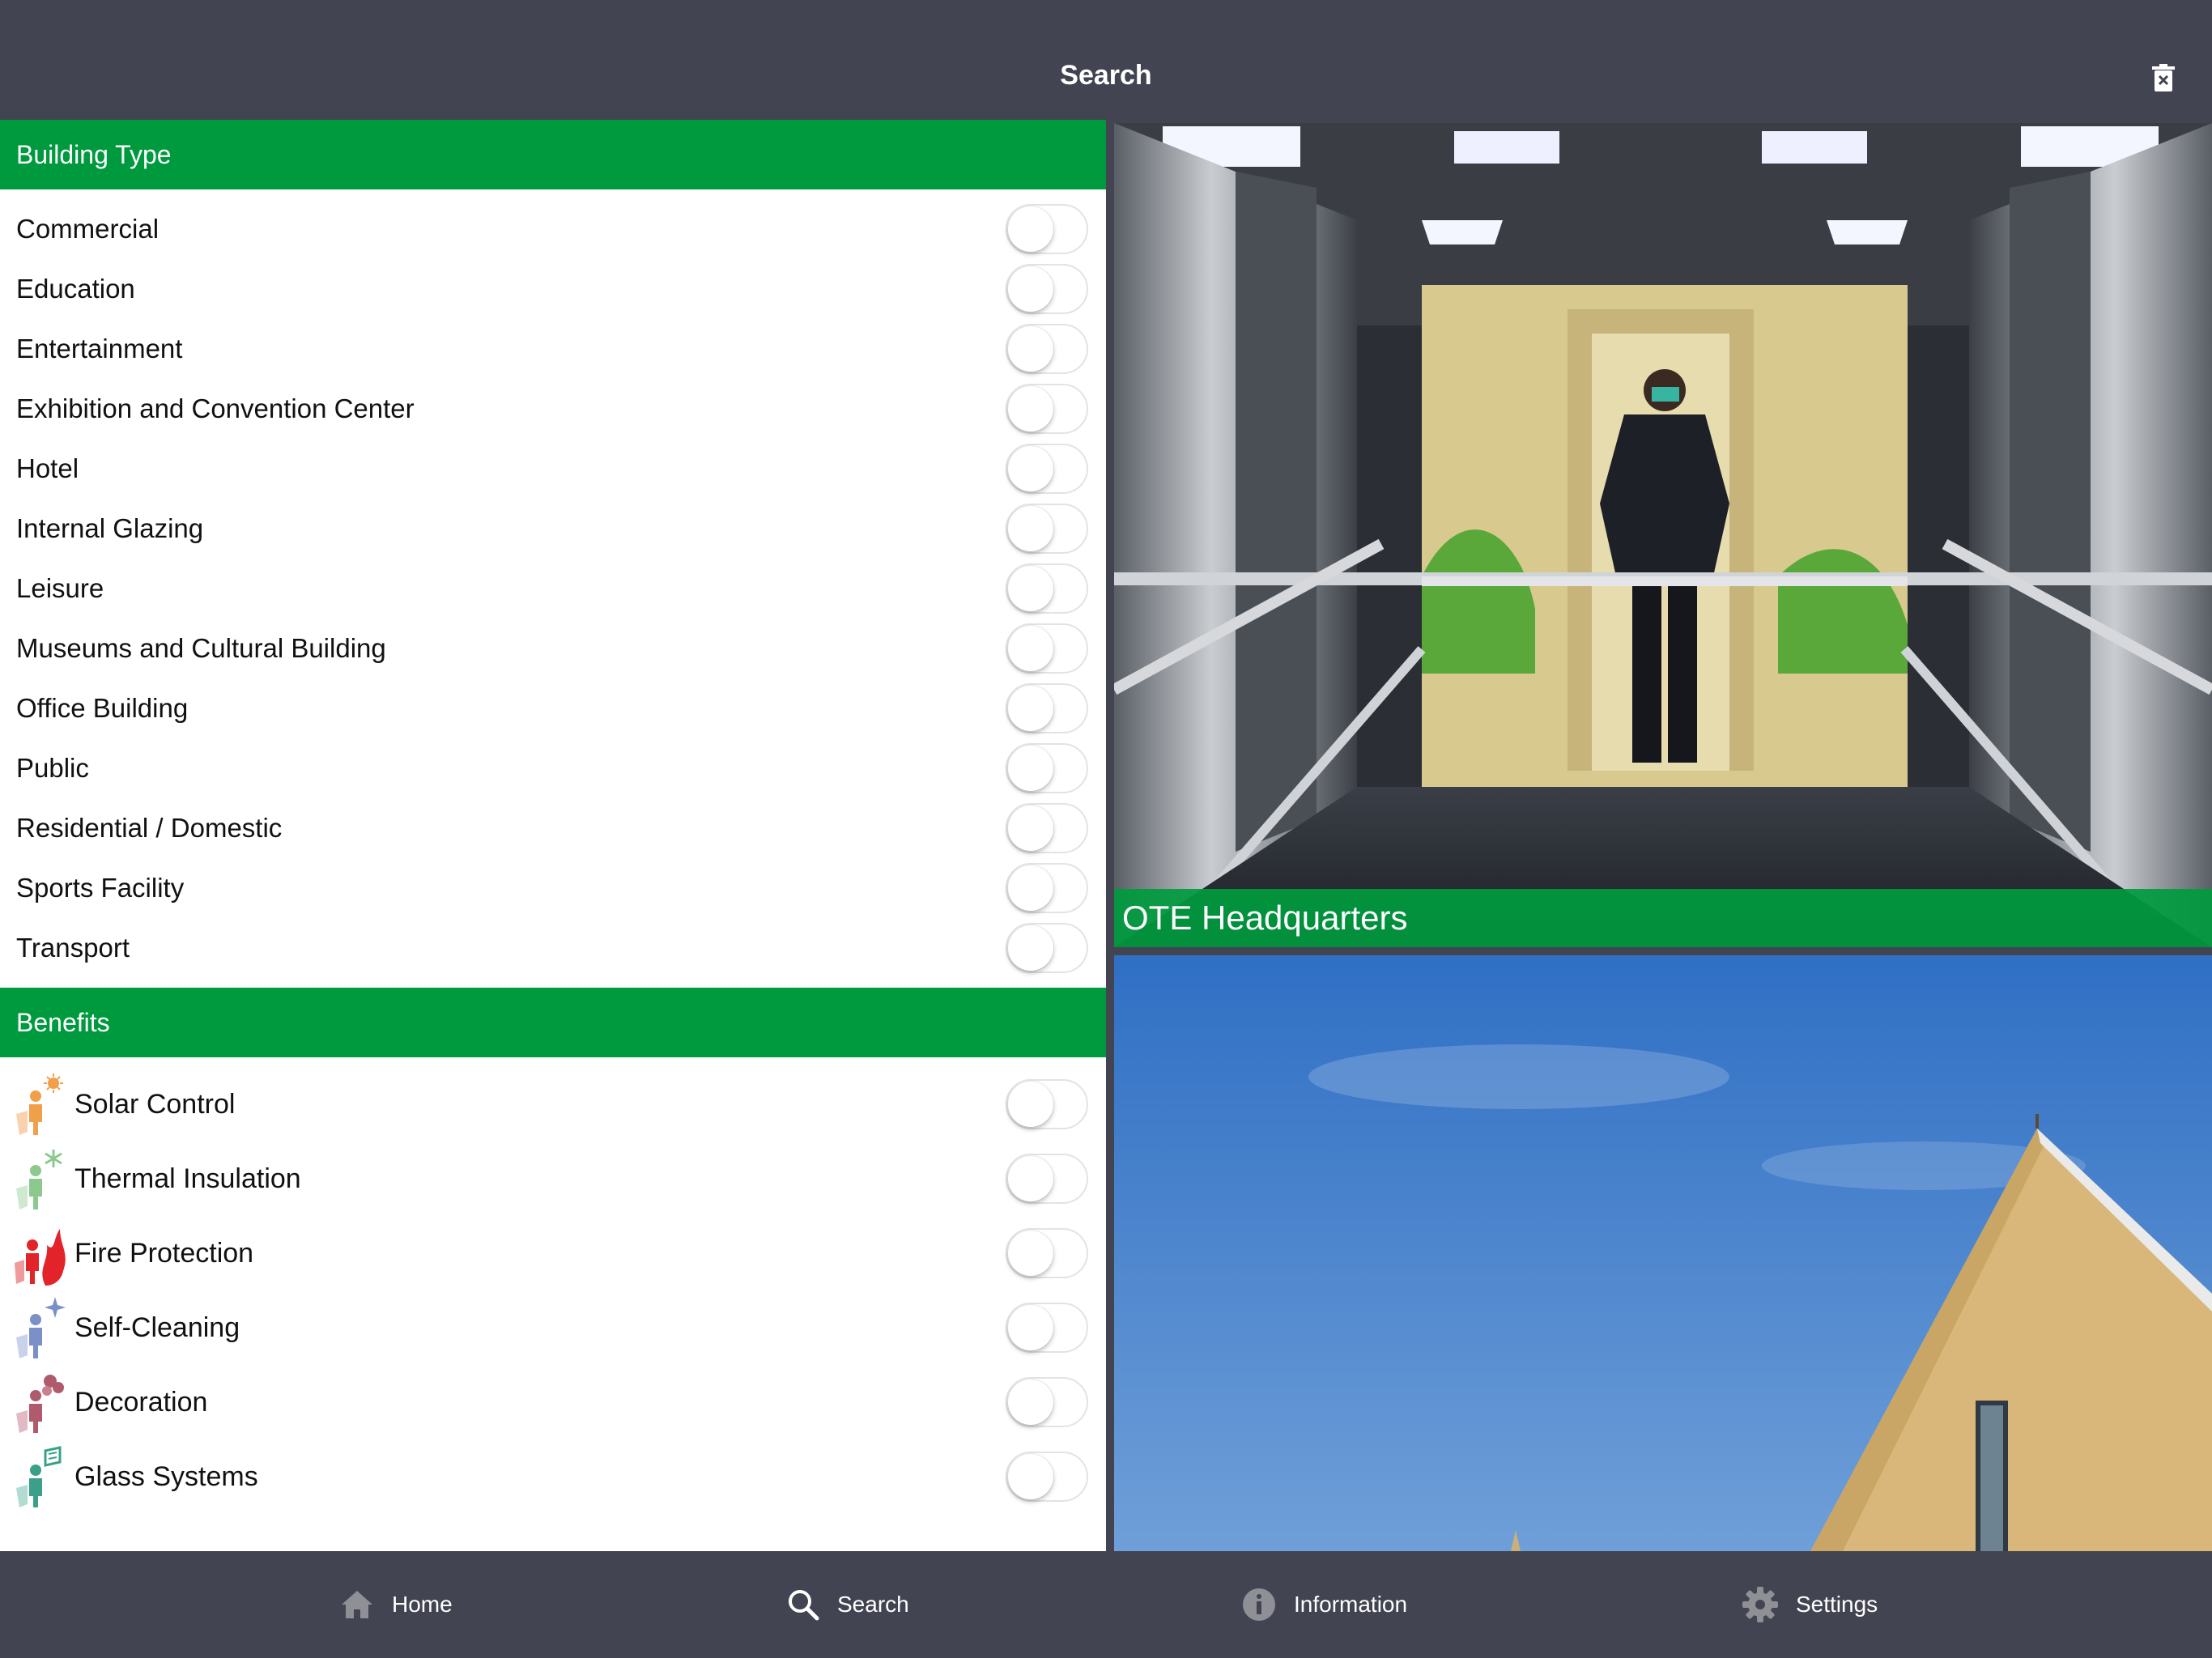  I want to click on list-item: Entertainment, so click(553, 349).